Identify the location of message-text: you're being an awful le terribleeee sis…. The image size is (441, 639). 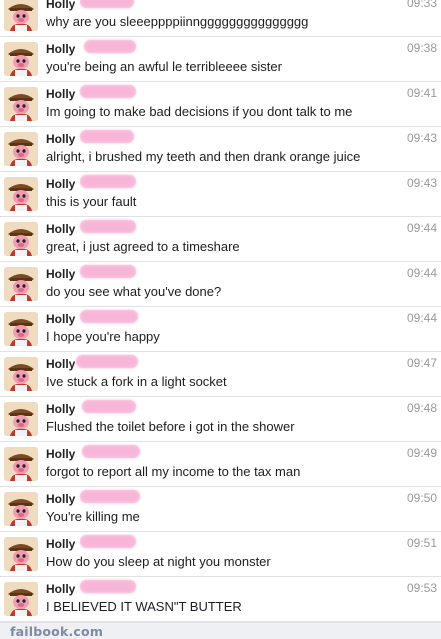
(164, 66).